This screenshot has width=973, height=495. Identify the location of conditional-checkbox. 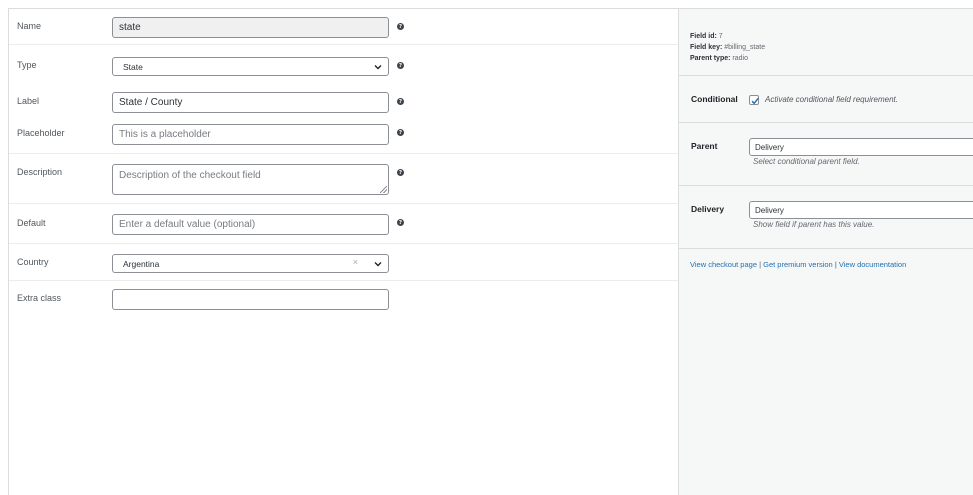
(754, 100).